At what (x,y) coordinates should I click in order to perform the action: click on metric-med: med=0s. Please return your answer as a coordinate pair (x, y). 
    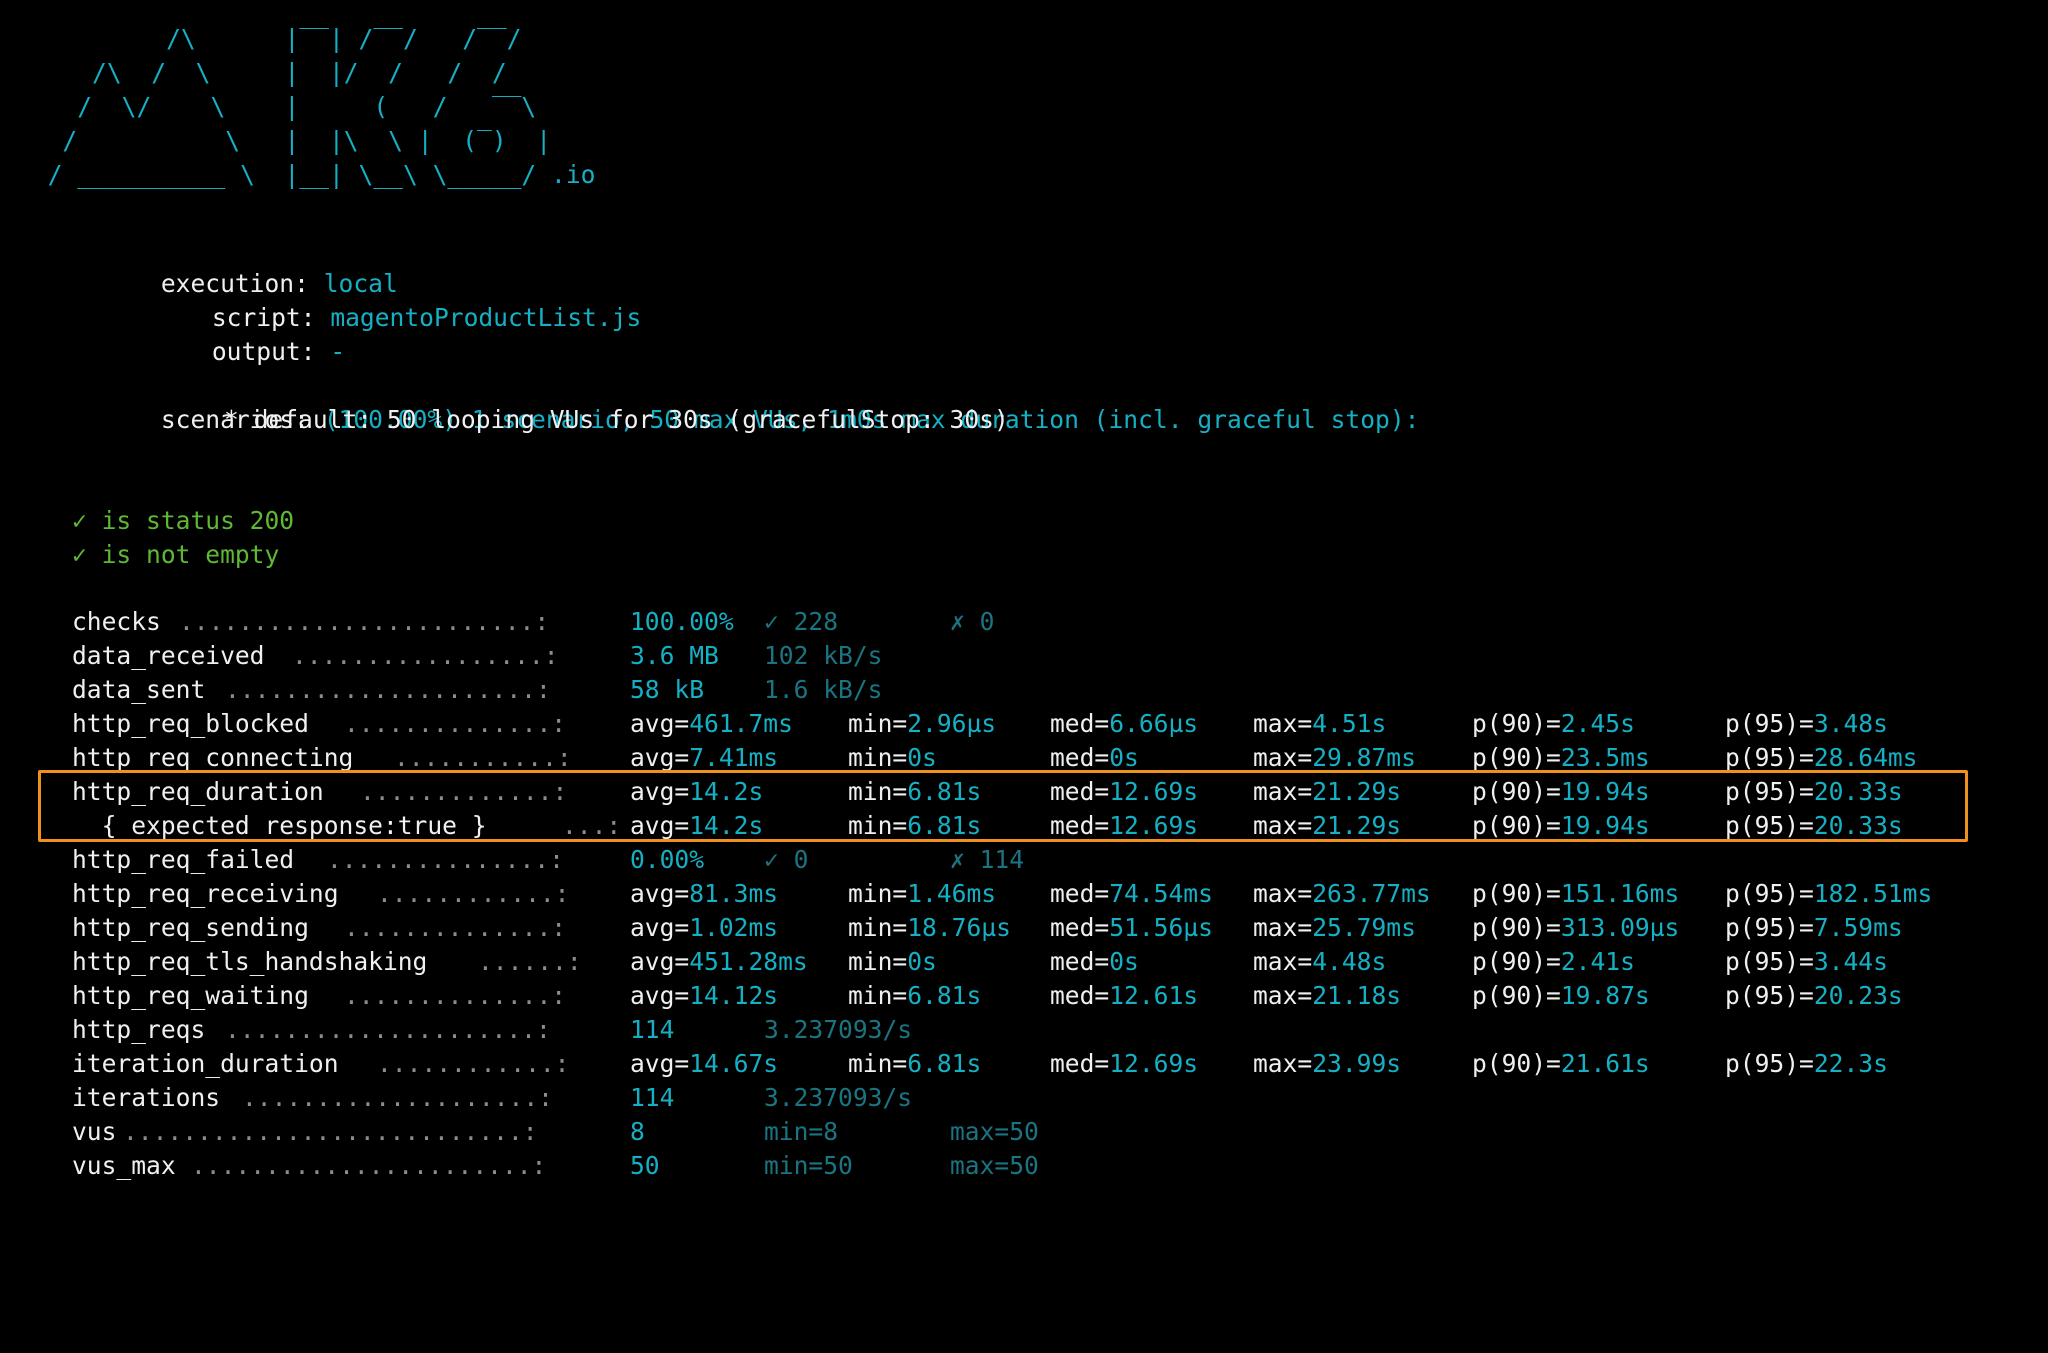
    Looking at the image, I should click on (1094, 961).